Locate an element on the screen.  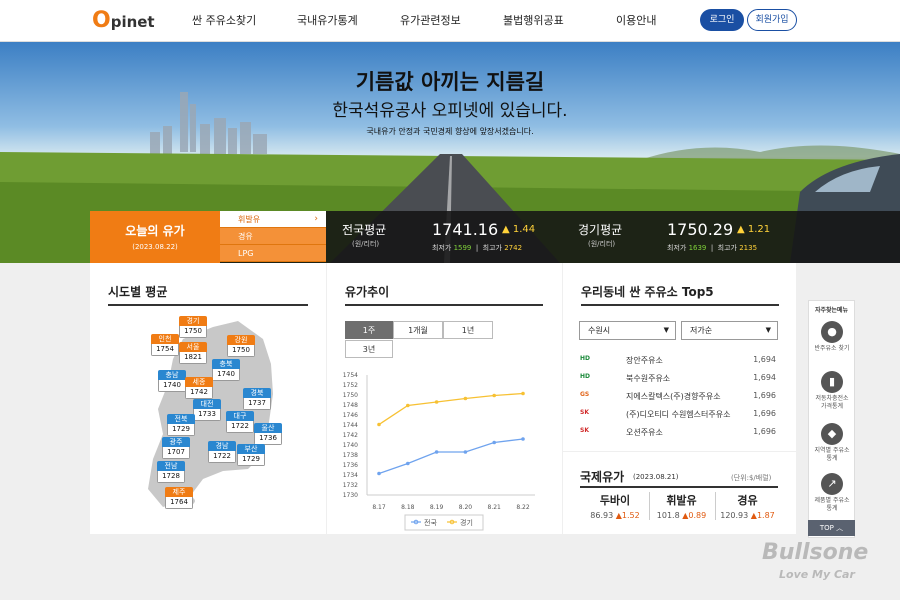
intl-item: 두바이 86.93 ▲1.52 is located at coordinates (615, 506).